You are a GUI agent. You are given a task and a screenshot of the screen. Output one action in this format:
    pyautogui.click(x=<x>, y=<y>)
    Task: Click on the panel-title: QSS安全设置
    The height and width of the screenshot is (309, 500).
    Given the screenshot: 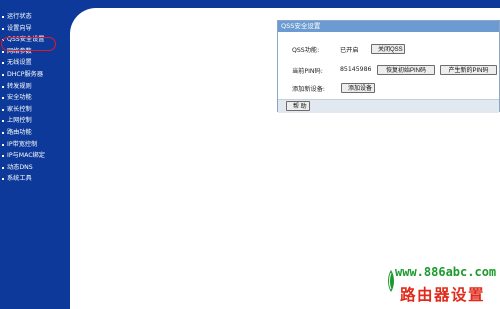 What is the action you would take?
    pyautogui.click(x=388, y=26)
    